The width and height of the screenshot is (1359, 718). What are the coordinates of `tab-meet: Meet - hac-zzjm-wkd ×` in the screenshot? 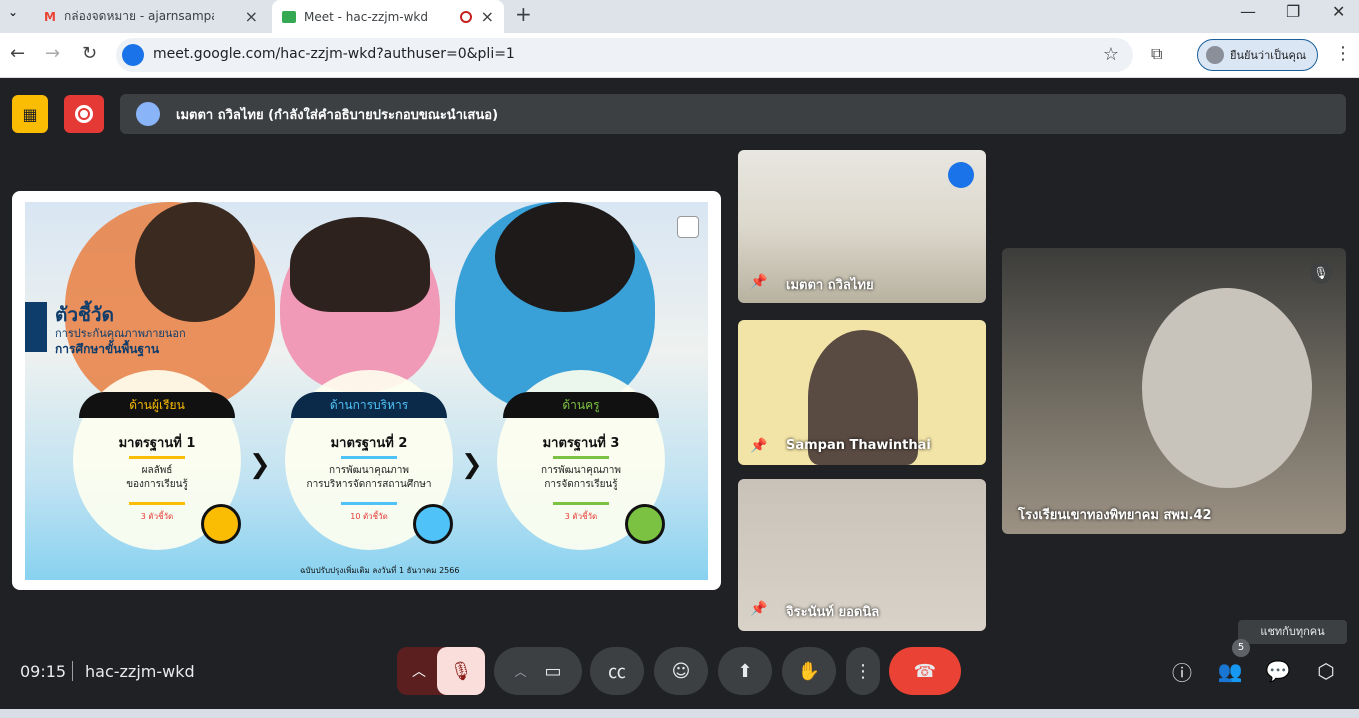 It's located at (388, 16).